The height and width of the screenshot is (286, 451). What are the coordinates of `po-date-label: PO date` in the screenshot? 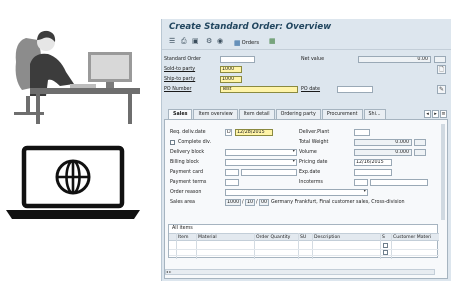 It's located at (310, 89).